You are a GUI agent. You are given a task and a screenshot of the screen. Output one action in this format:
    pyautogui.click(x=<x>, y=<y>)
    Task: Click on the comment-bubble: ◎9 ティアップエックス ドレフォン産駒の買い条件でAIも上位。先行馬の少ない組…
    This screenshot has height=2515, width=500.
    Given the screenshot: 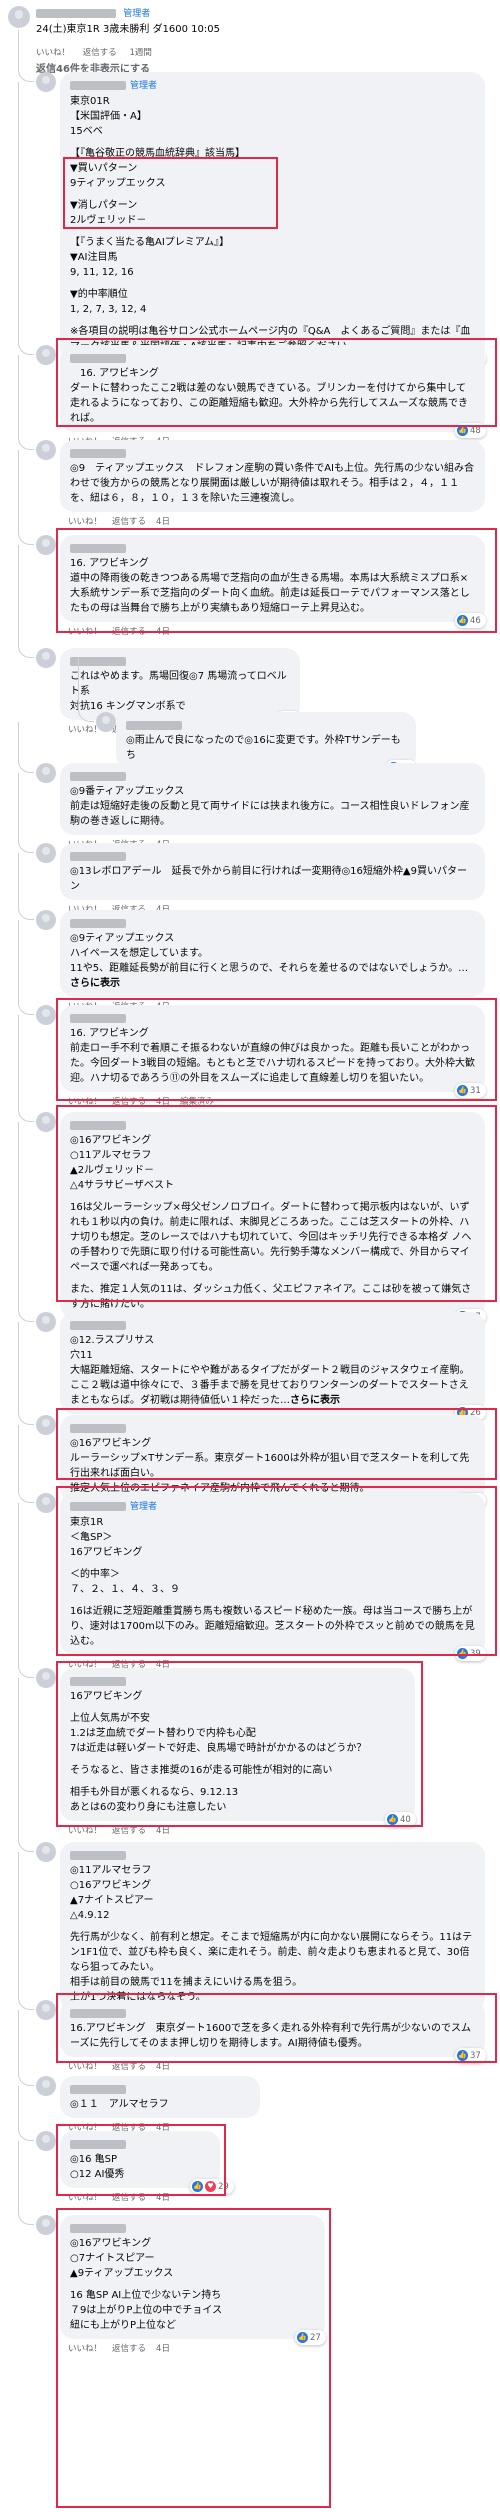 What is the action you would take?
    pyautogui.click(x=272, y=476)
    